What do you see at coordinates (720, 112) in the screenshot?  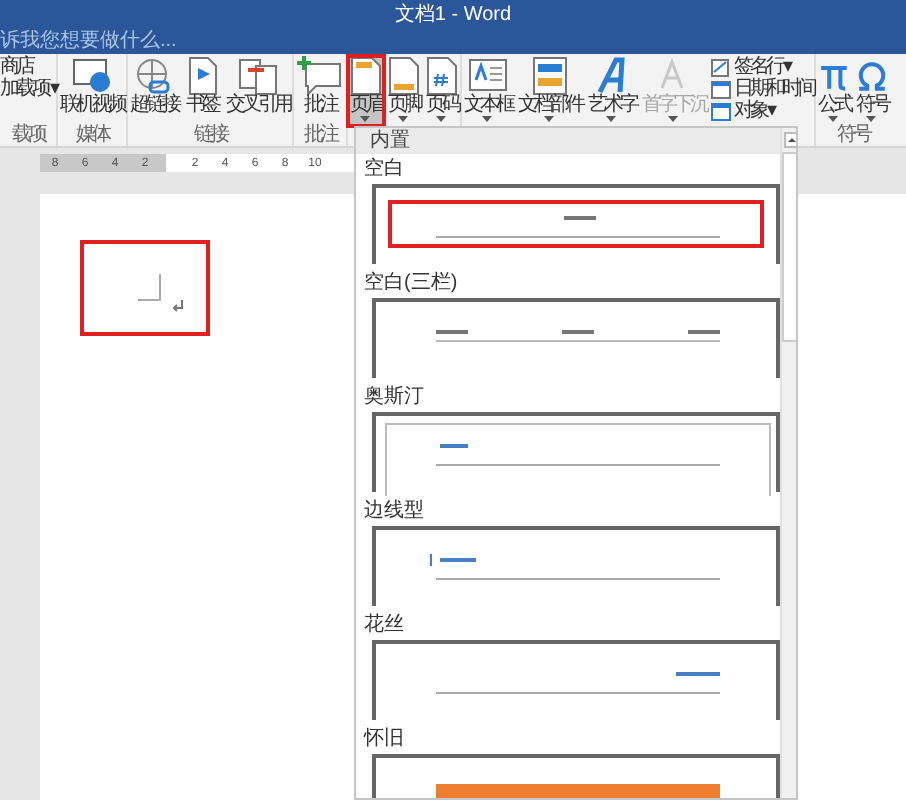 I see `object-icon` at bounding box center [720, 112].